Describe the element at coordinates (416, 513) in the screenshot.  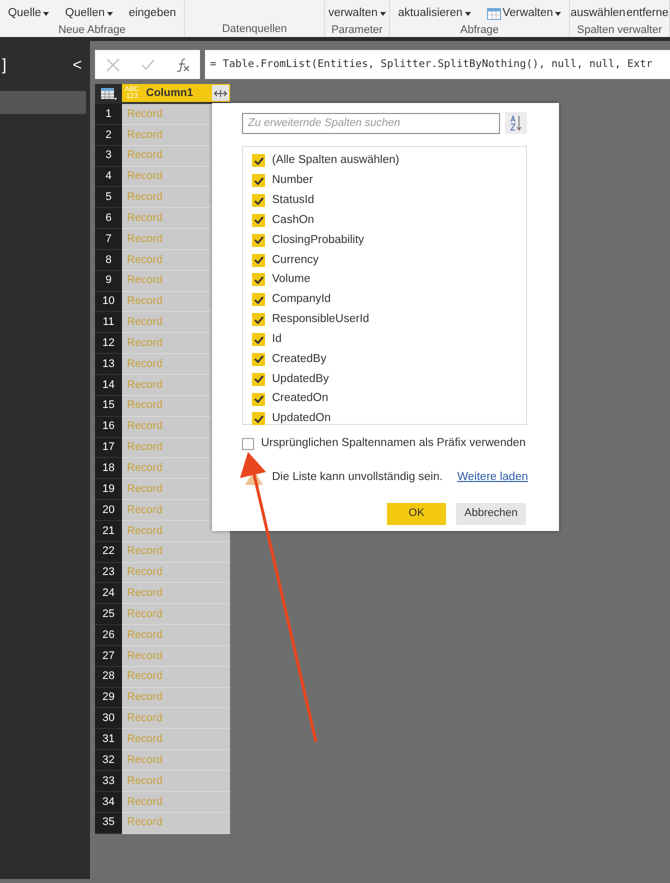
I see `ok-button: OK` at that location.